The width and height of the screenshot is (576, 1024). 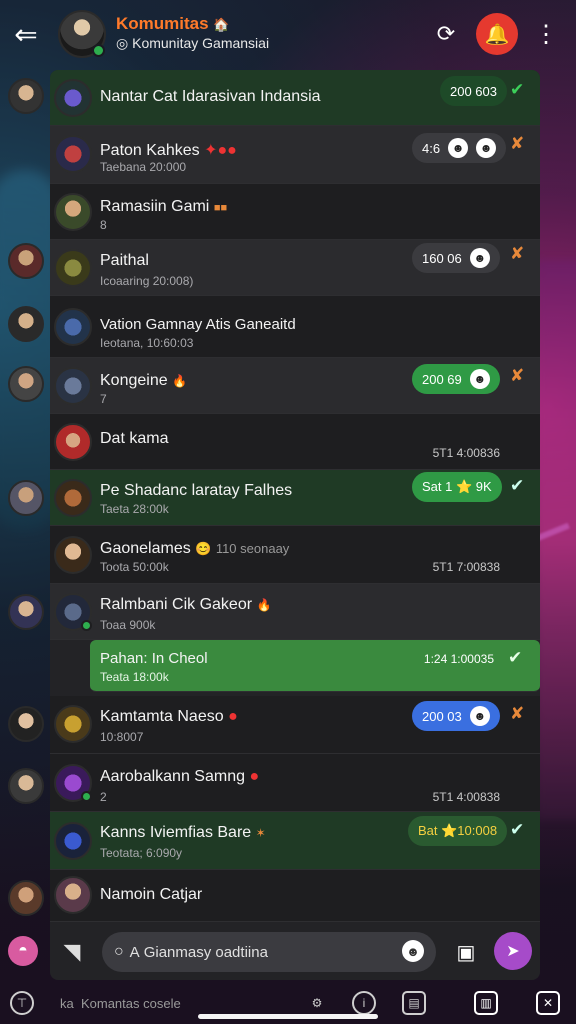 What do you see at coordinates (466, 952) in the screenshot?
I see `camera-icon: ▣` at bounding box center [466, 952].